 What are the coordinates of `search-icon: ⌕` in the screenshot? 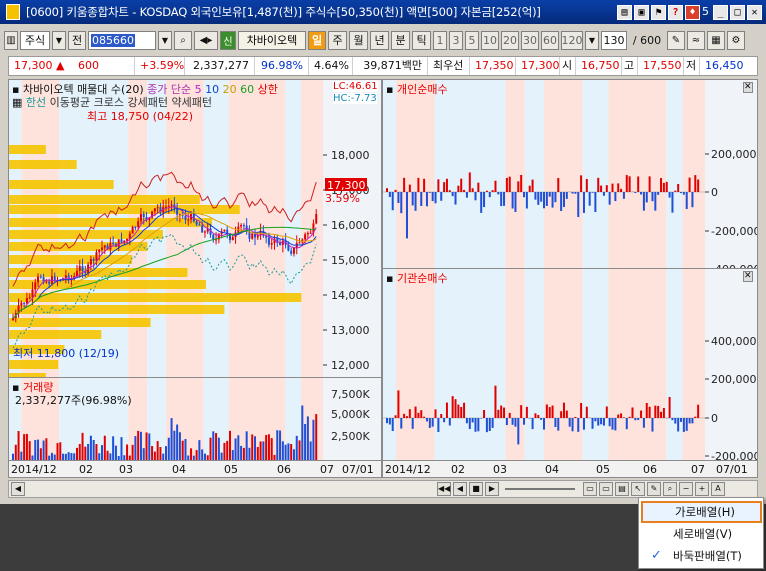 It's located at (183, 40).